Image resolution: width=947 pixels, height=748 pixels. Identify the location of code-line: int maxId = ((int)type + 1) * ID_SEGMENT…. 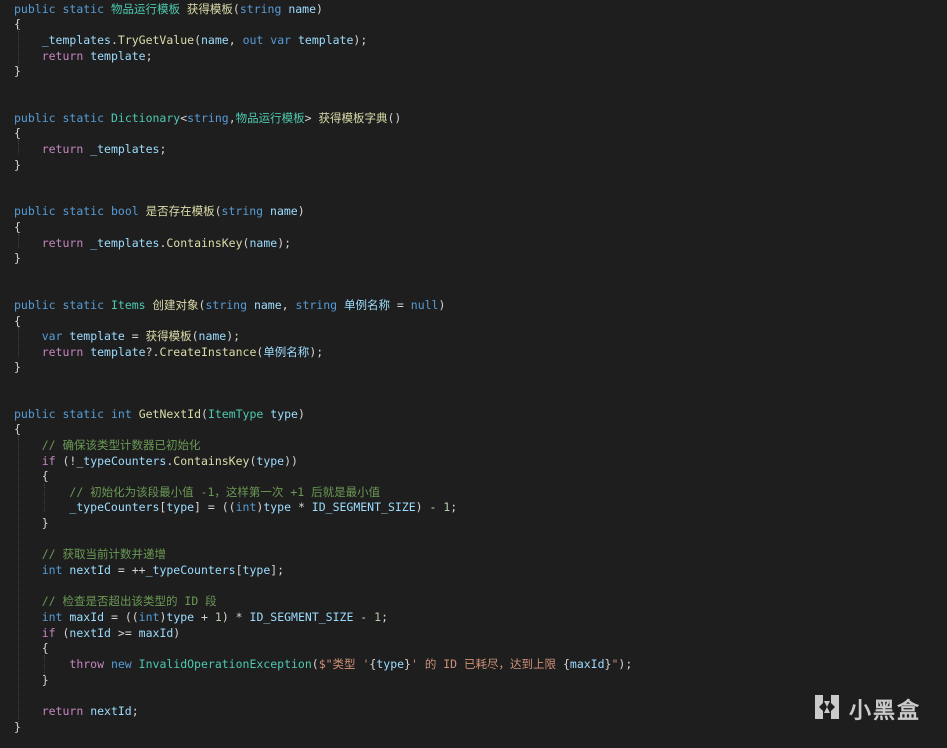
(201, 617).